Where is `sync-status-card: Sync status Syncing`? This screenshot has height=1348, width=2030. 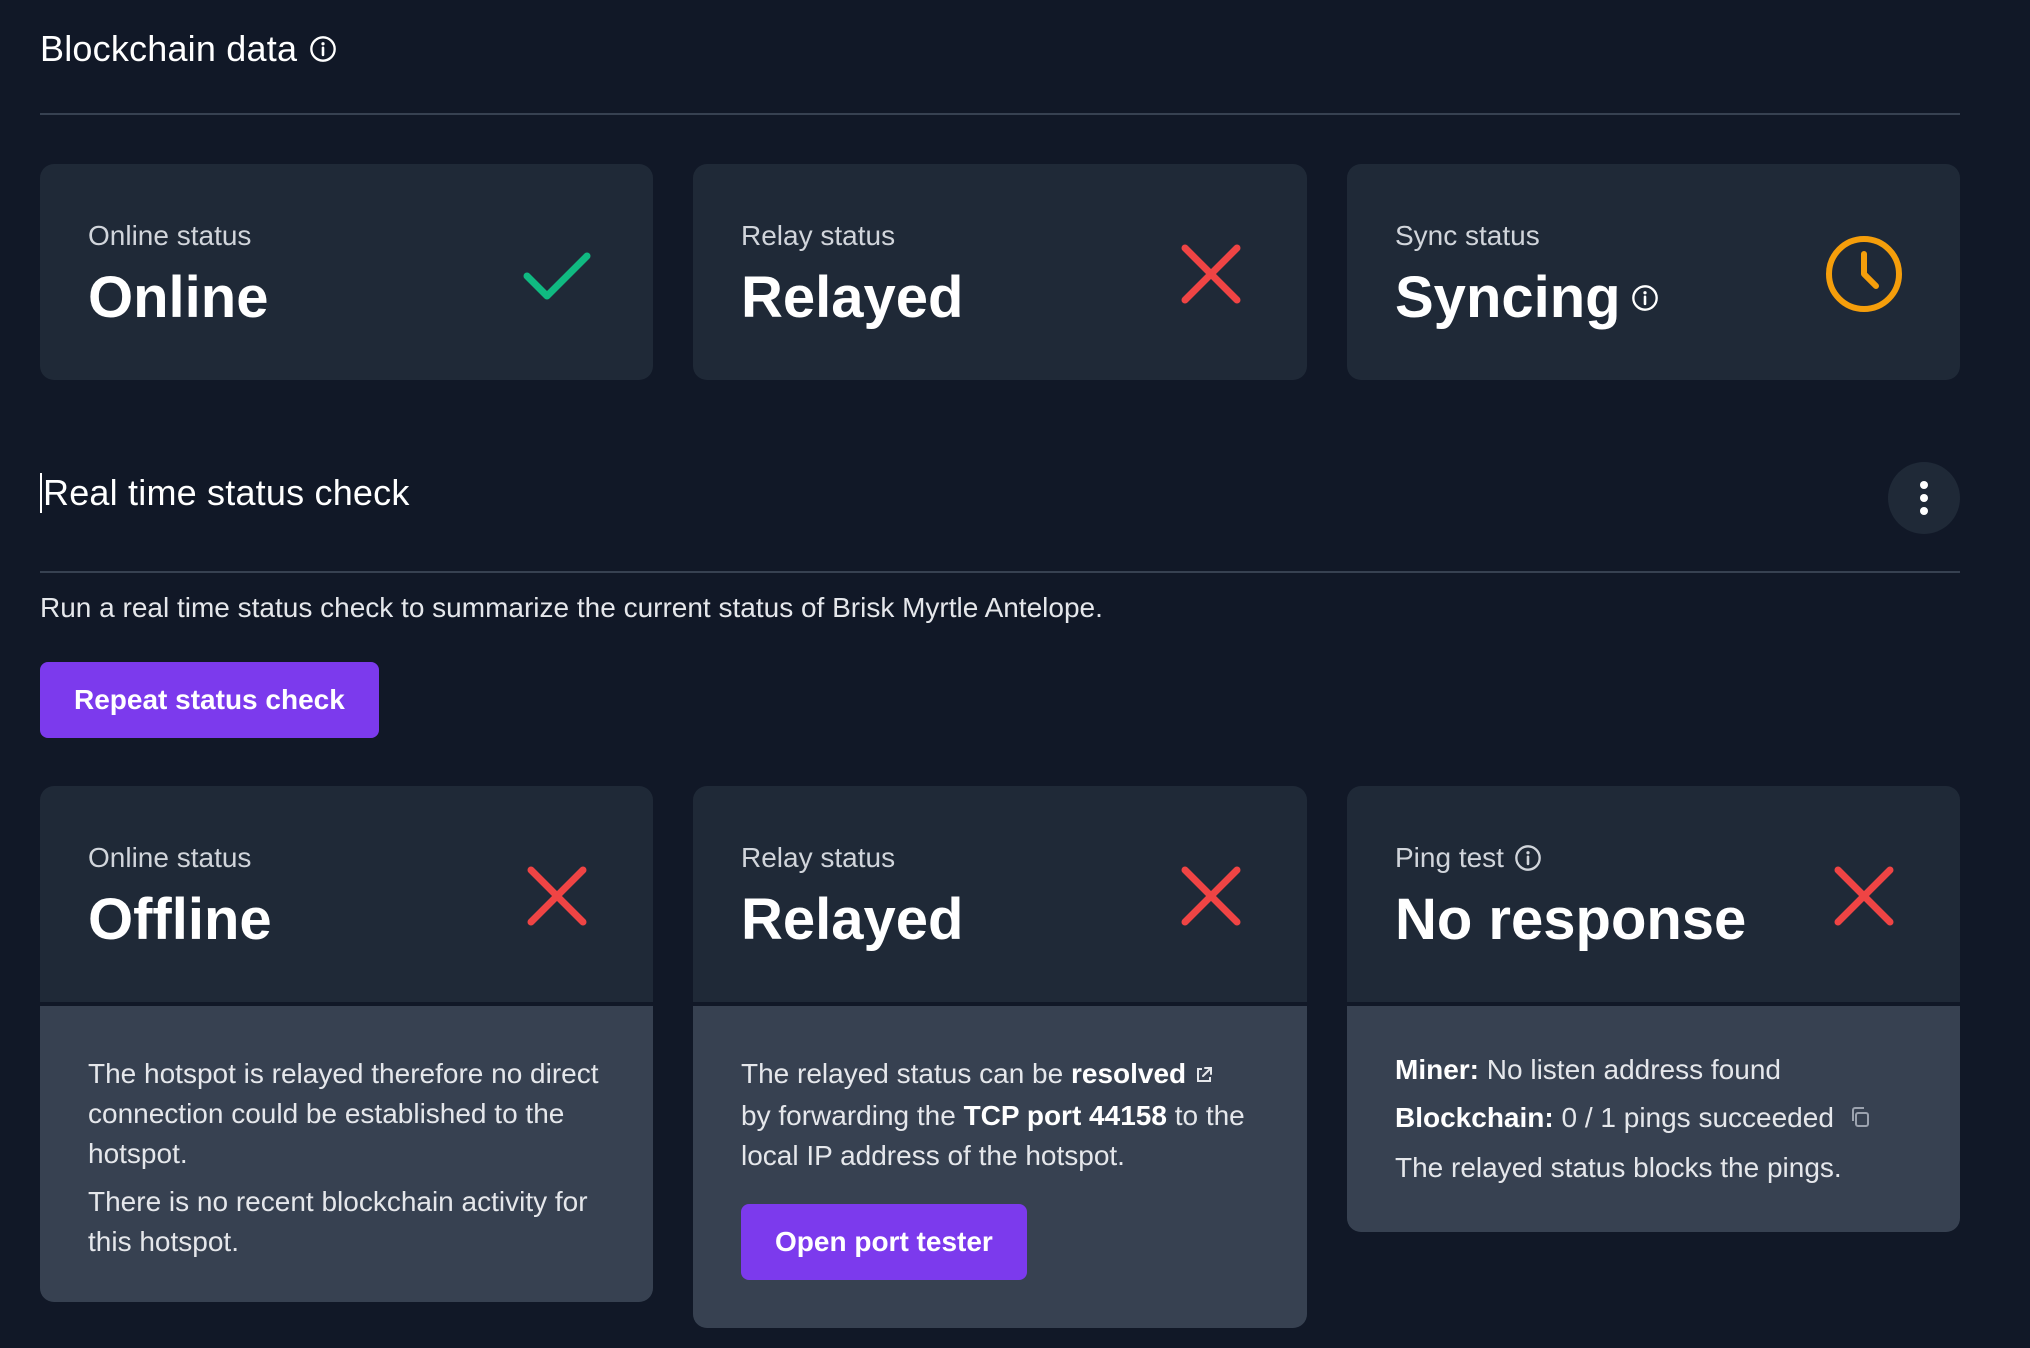
sync-status-card: Sync status Syncing is located at coordinates (1653, 272).